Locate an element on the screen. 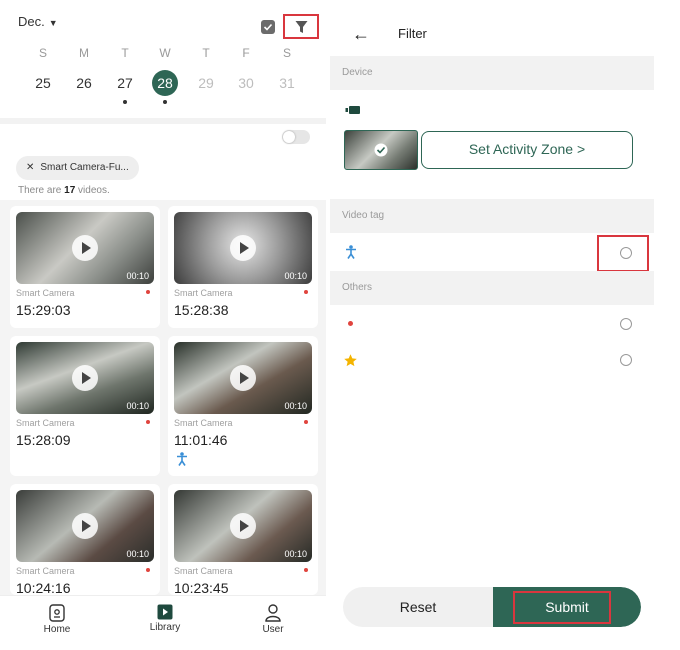 The image size is (680, 650). page-title: Filter is located at coordinates (412, 33).